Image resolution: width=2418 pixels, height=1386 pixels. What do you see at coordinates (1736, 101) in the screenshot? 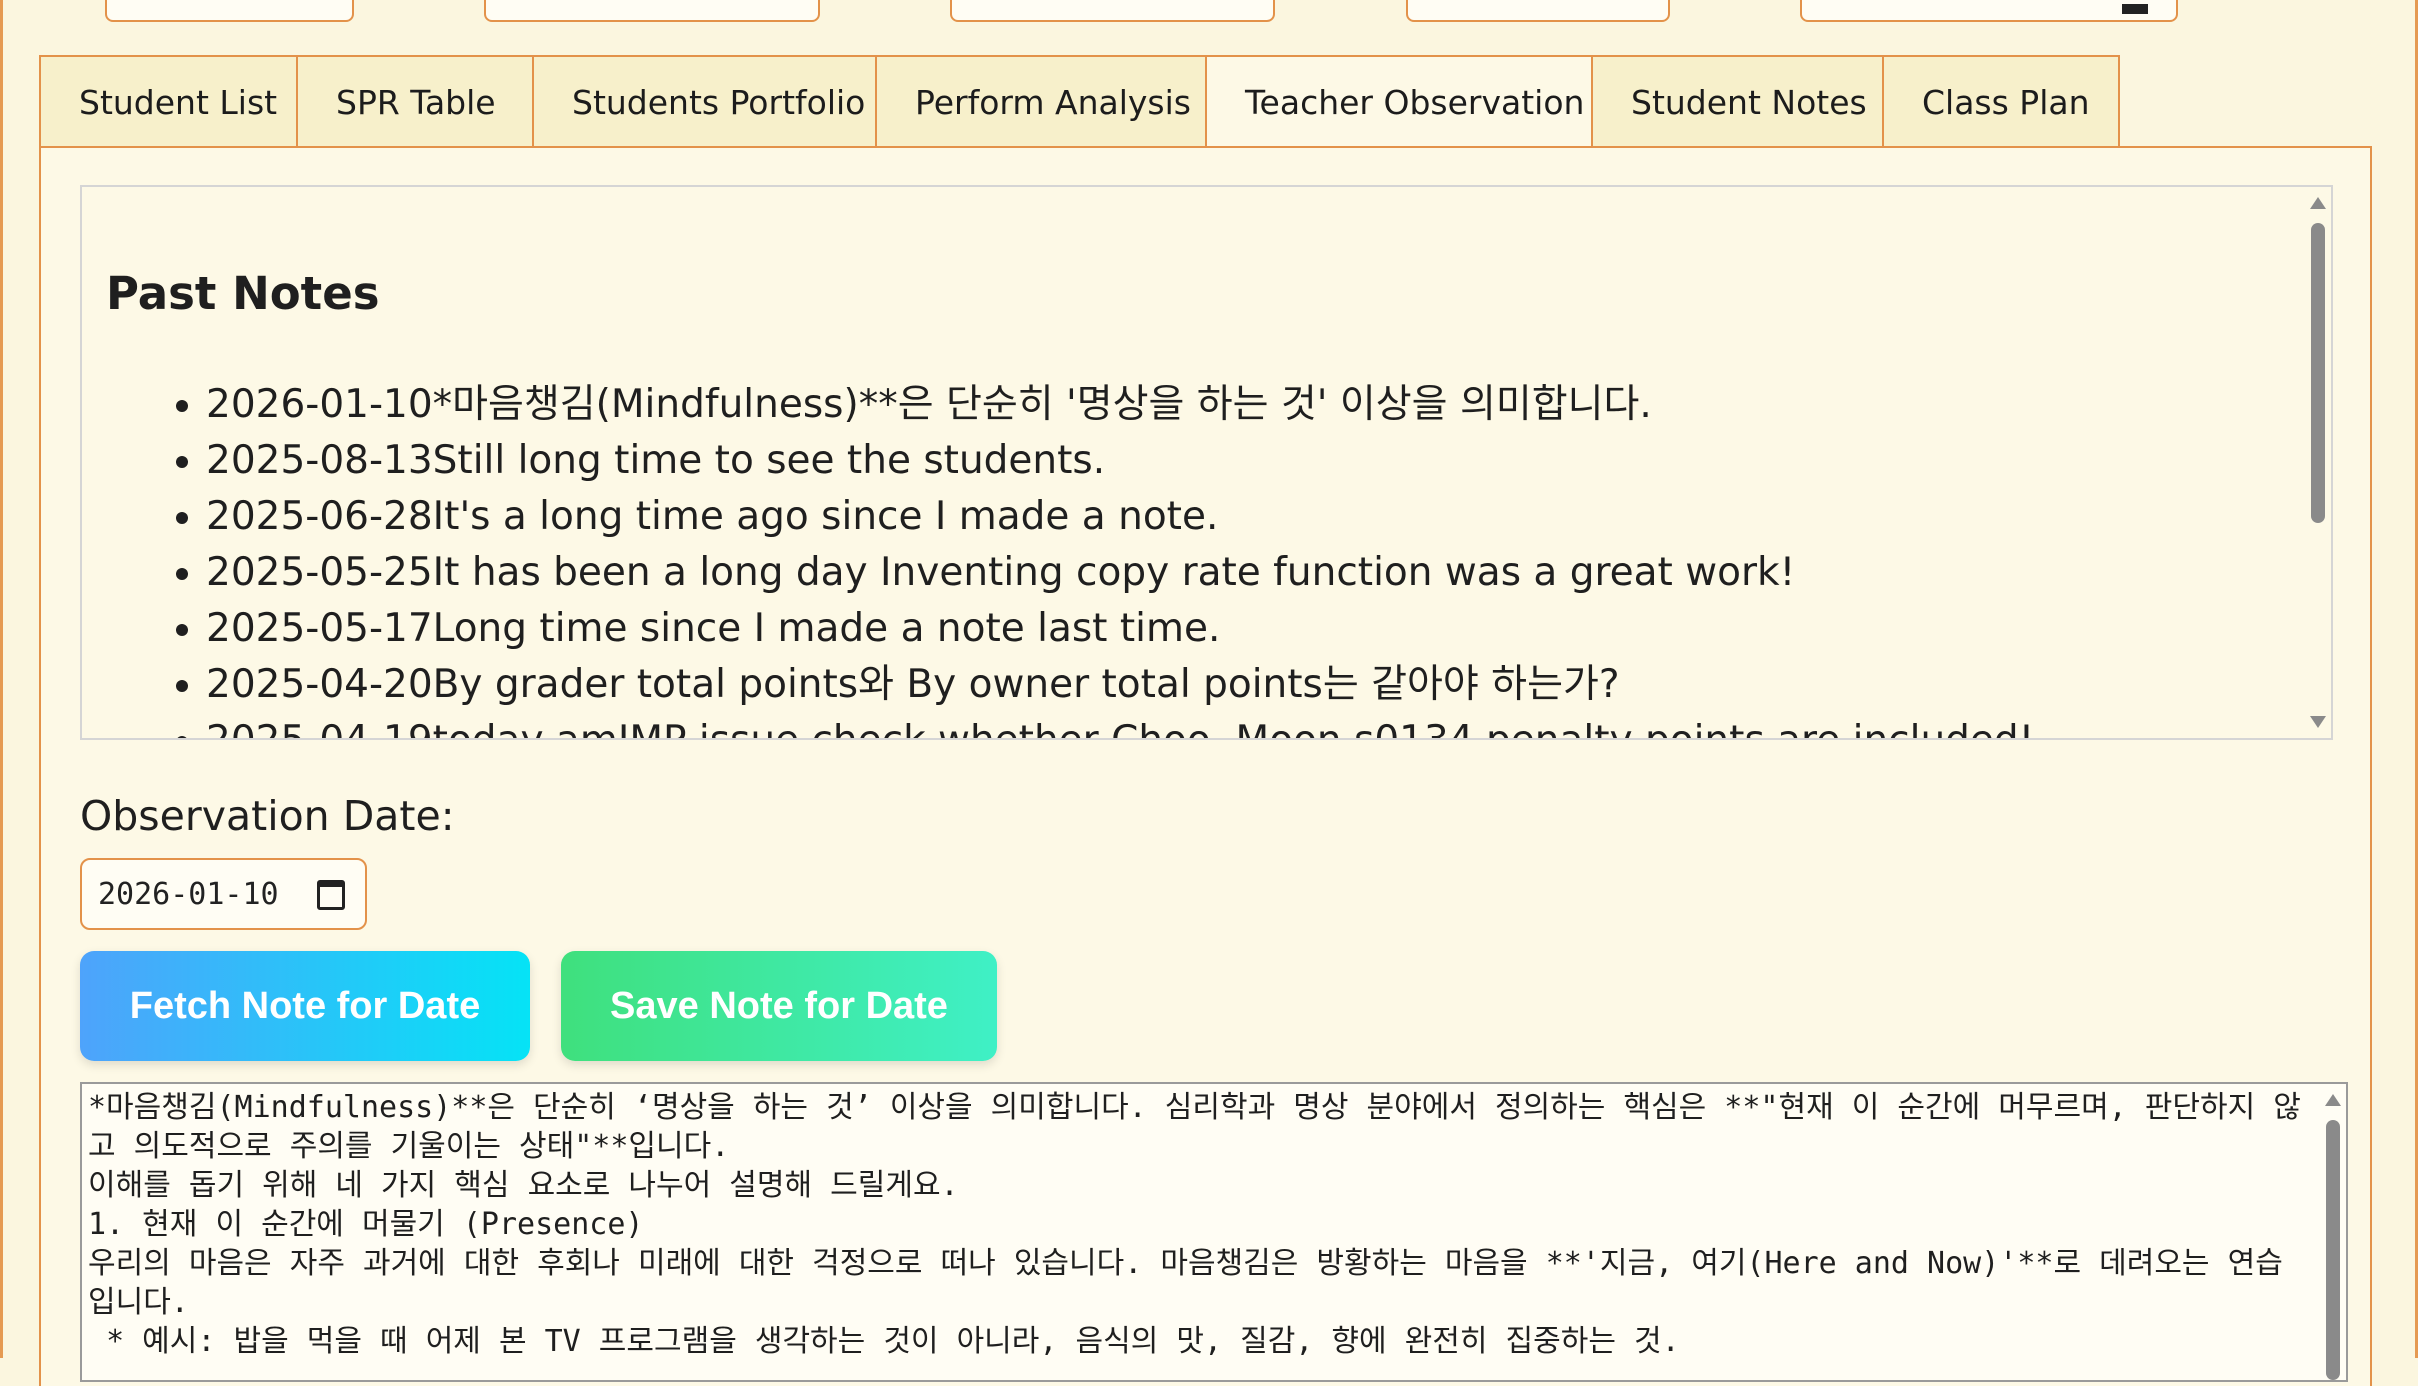
I see `tab-student-notes: Student Notes` at bounding box center [1736, 101].